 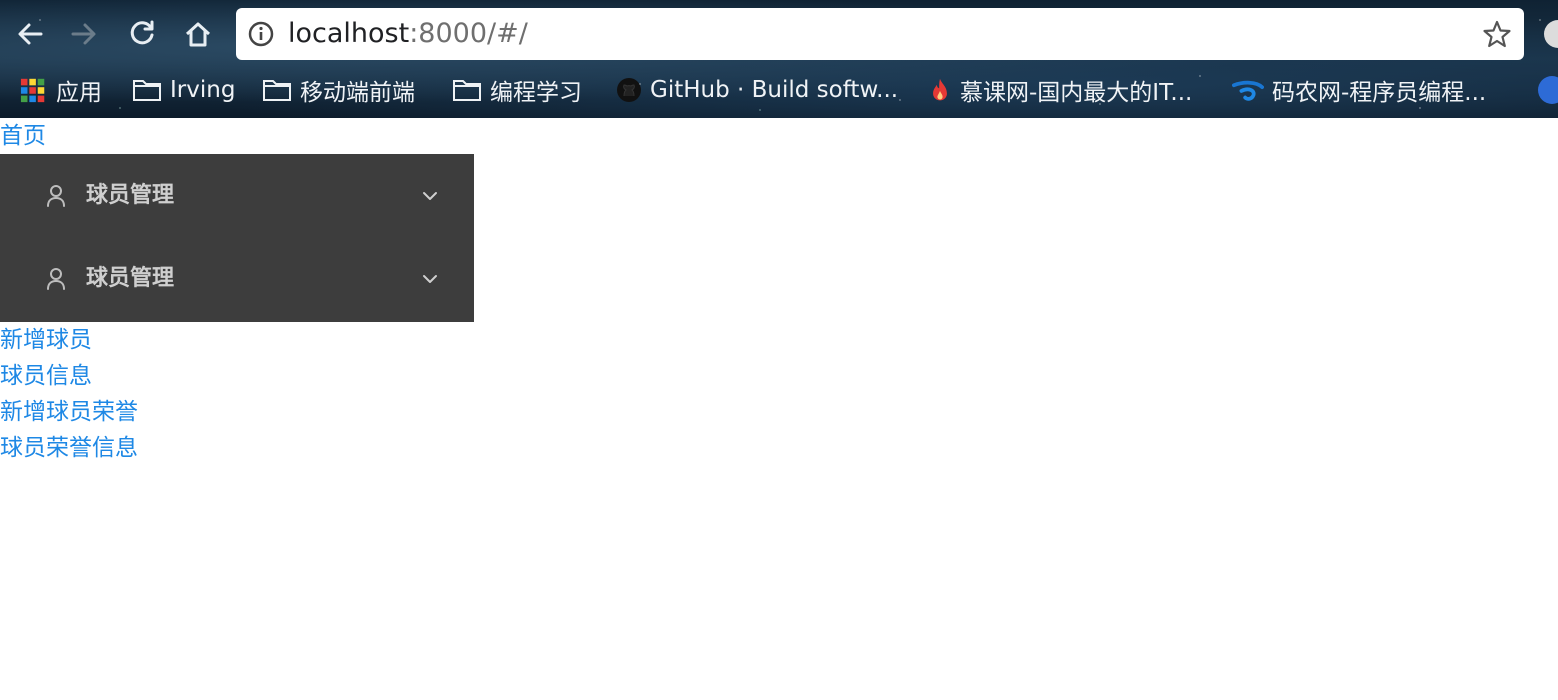 I want to click on bookmark-overflow-icon, so click(x=1548, y=90).